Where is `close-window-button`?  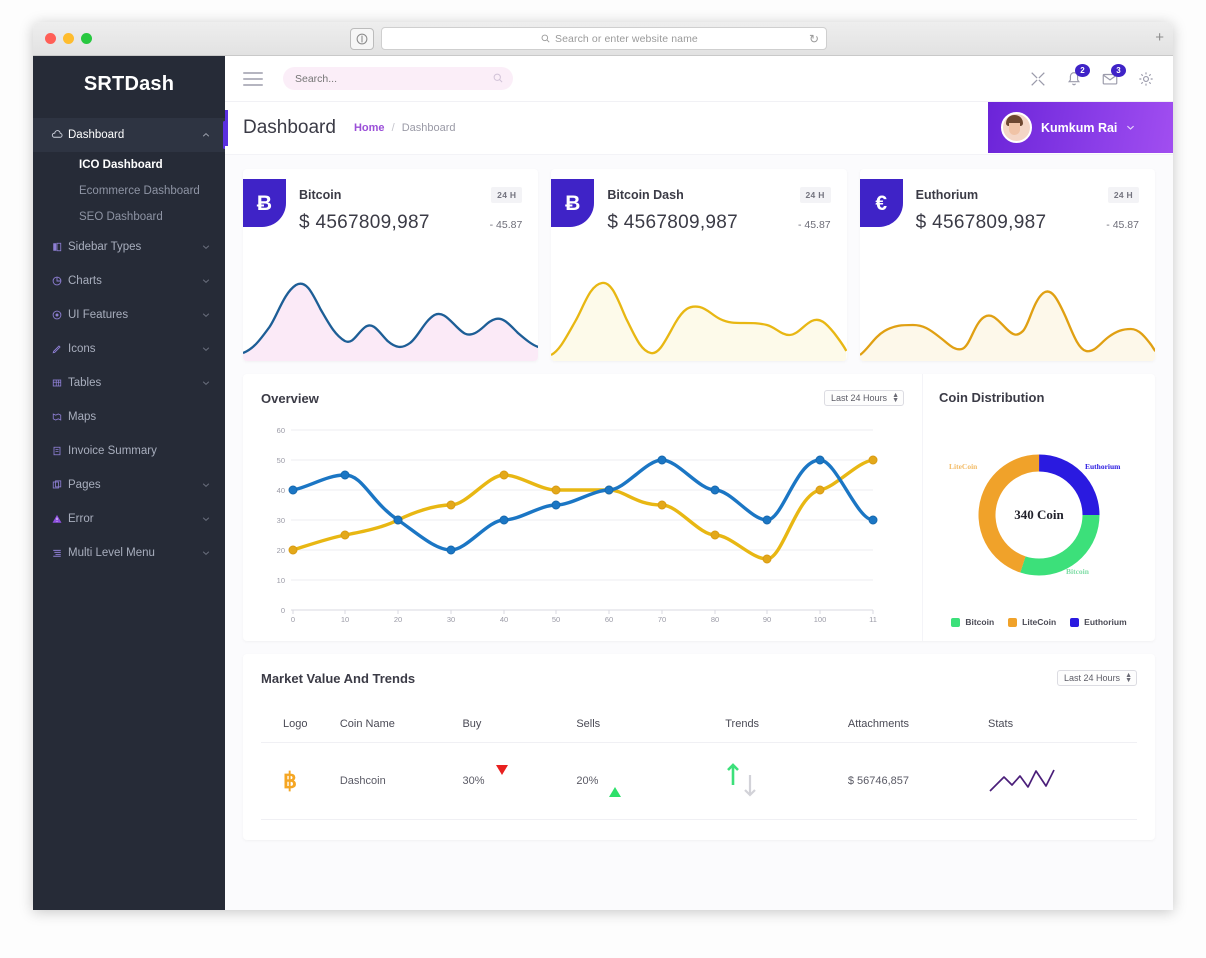 close-window-button is located at coordinates (50, 38).